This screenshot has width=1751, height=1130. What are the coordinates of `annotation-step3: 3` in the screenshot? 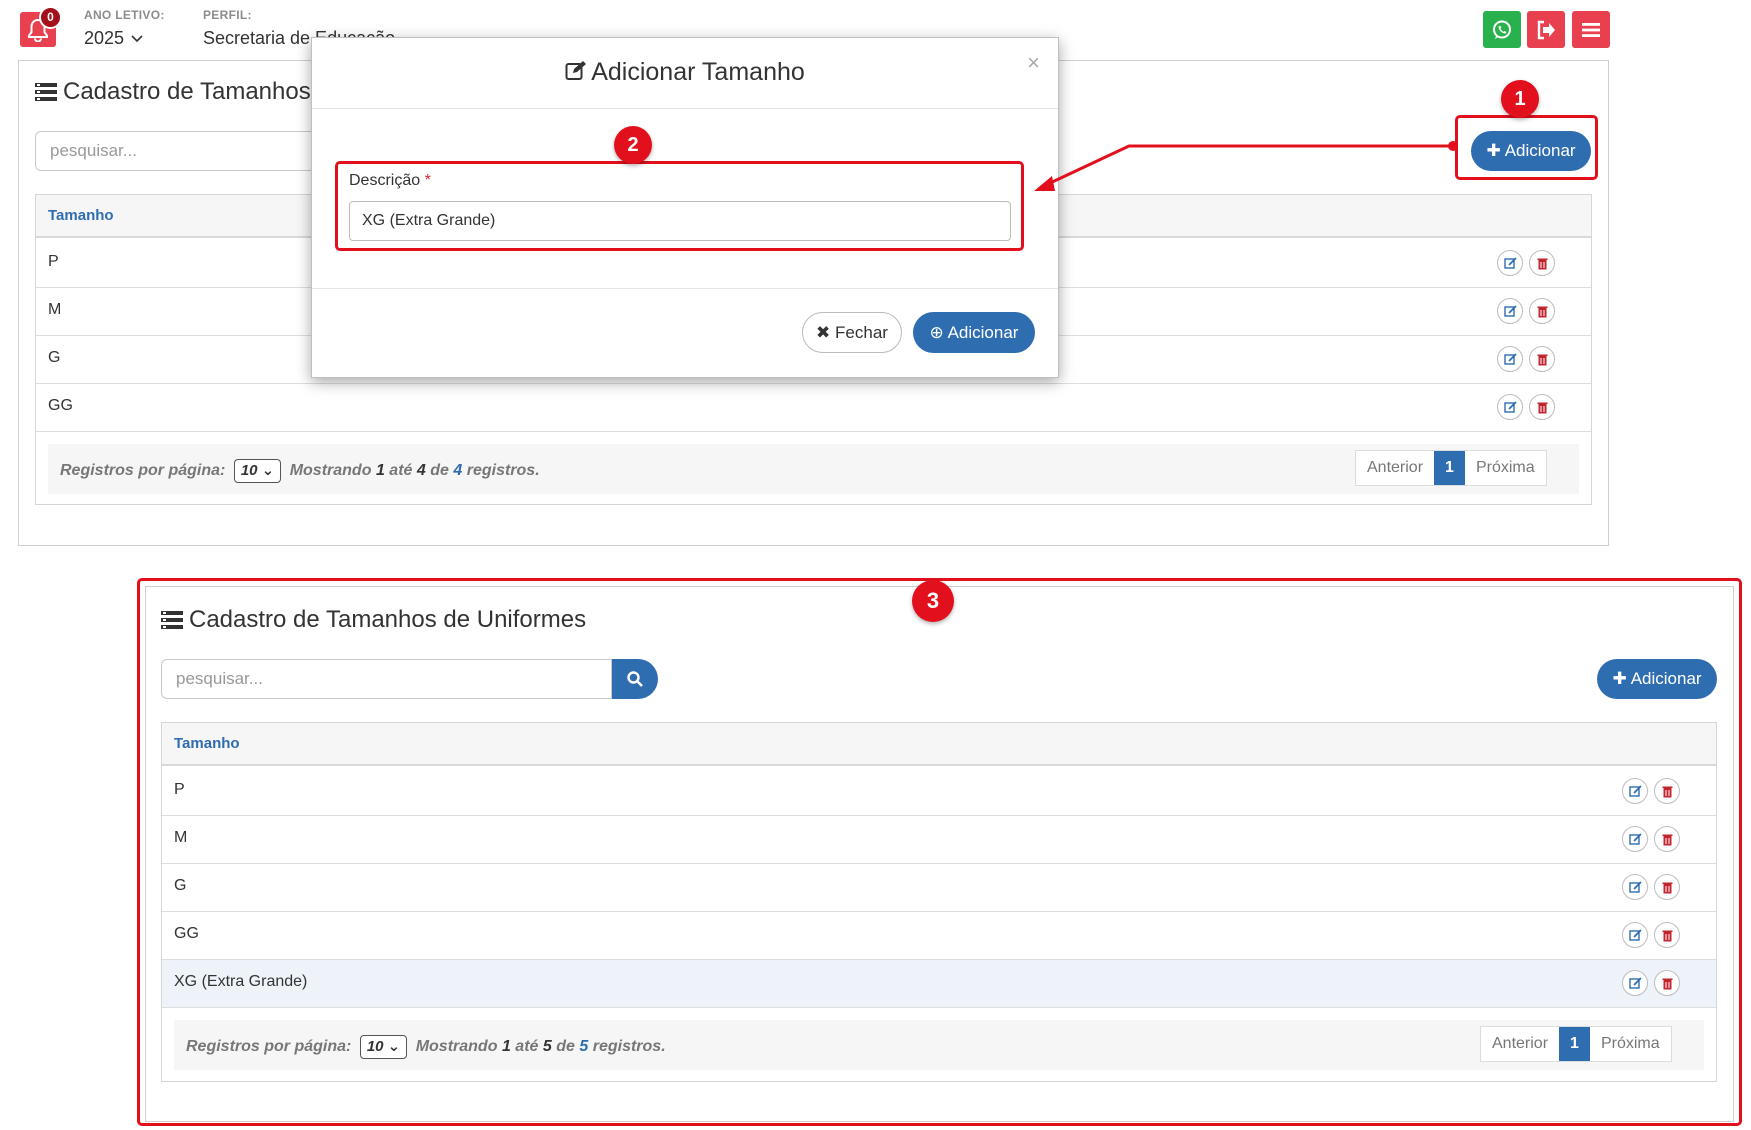 It's located at (933, 601).